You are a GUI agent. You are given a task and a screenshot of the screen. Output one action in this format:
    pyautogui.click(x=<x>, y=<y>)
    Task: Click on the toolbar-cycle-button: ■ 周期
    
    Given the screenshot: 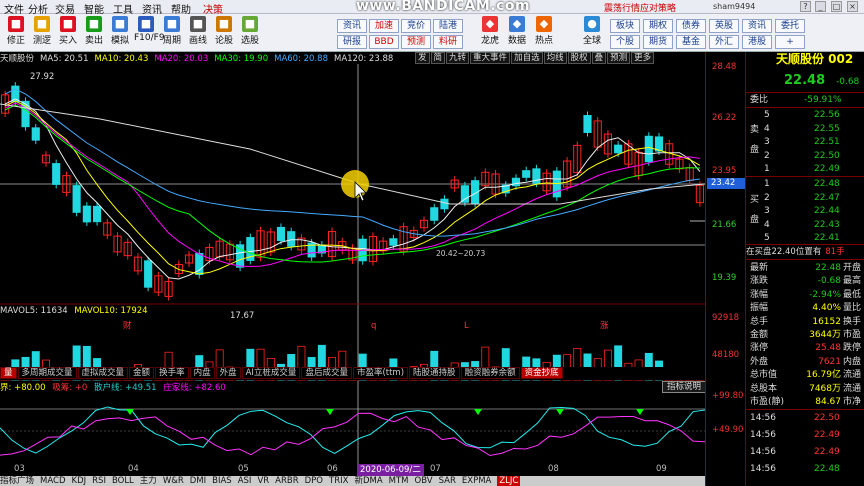 What is the action you would take?
    pyautogui.click(x=172, y=31)
    